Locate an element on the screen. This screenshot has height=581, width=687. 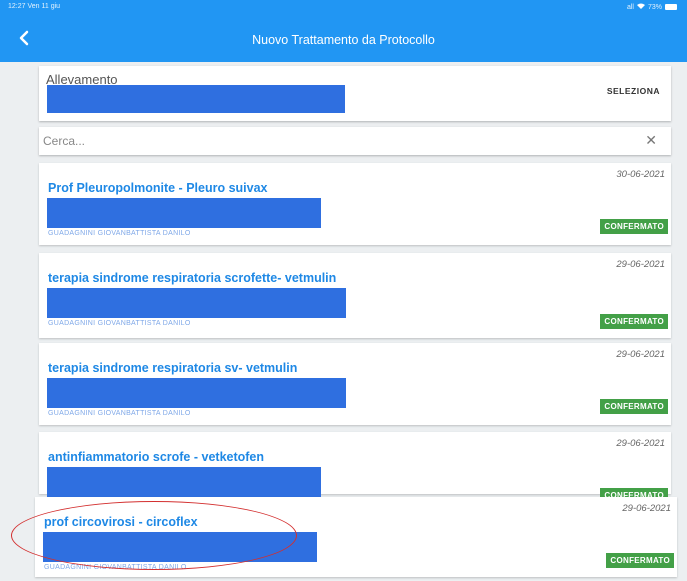
status-bar: 12:27 Ven 11 giu all 73% is located at coordinates (343, 7).